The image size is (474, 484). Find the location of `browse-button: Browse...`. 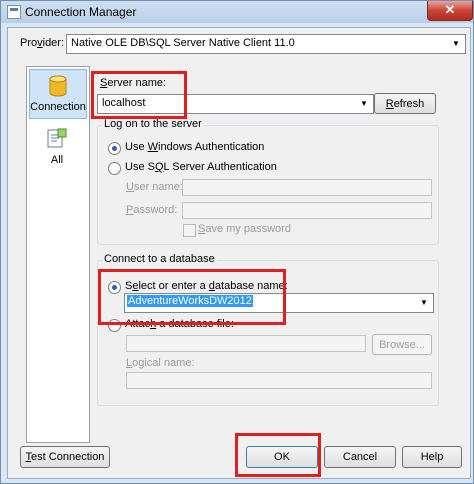

browse-button: Browse... is located at coordinates (402, 344).